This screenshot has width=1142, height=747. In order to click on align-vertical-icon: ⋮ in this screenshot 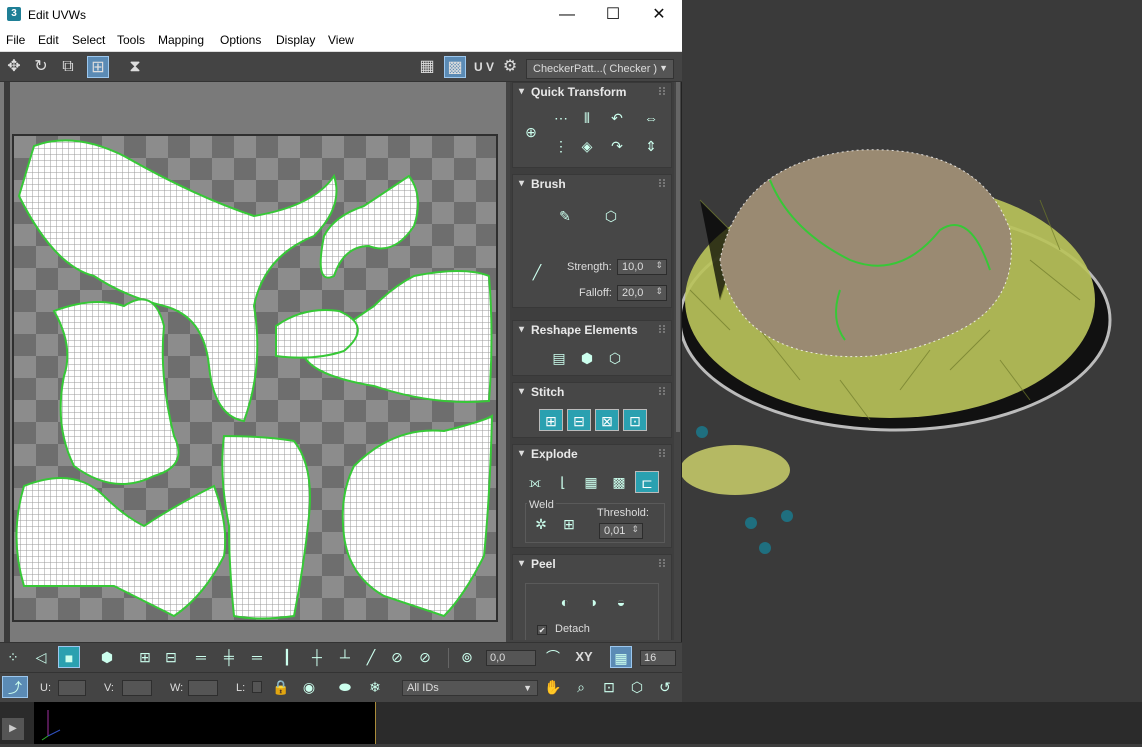, I will do `click(561, 146)`.